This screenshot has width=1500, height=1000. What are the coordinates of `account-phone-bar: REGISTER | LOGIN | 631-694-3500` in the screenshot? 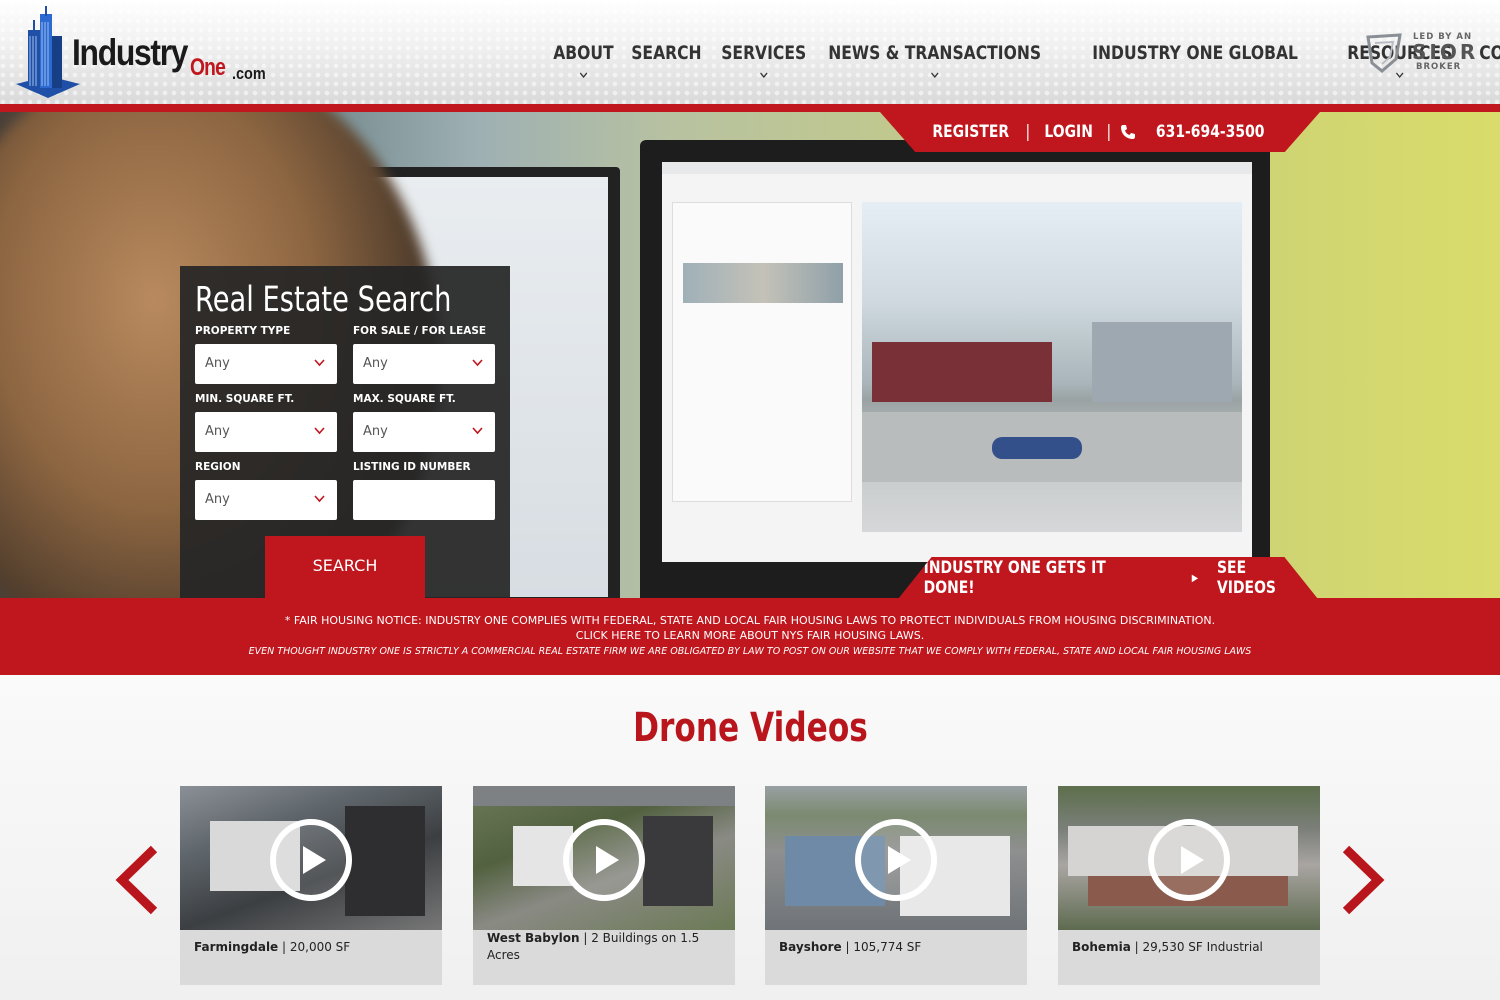 It's located at (1100, 132).